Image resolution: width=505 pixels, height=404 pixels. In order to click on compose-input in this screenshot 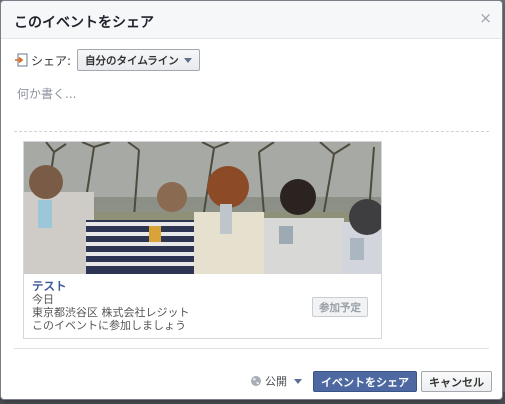, I will do `click(252, 105)`.